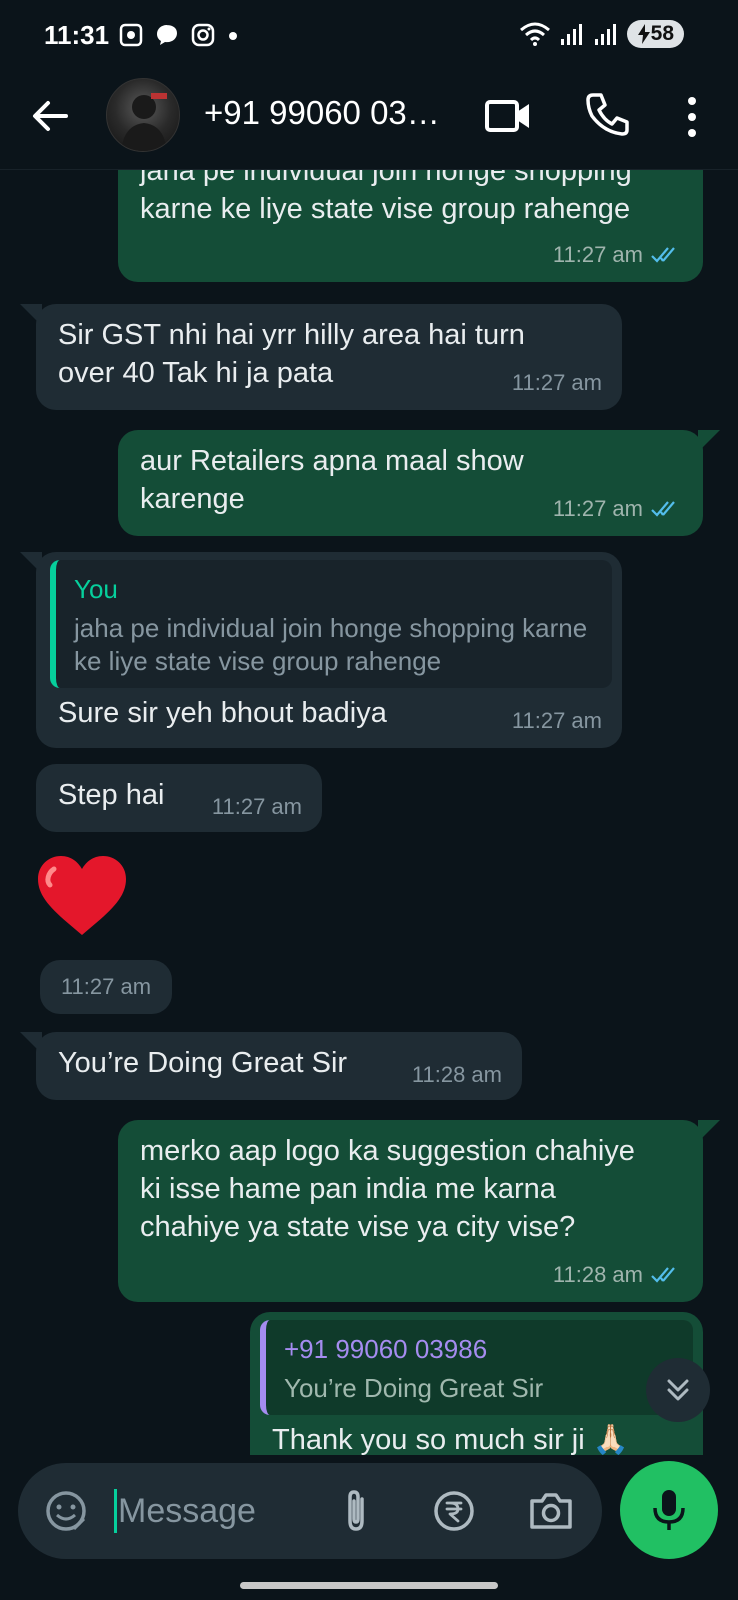  What do you see at coordinates (454, 1511) in the screenshot?
I see `rupee-payment-icon` at bounding box center [454, 1511].